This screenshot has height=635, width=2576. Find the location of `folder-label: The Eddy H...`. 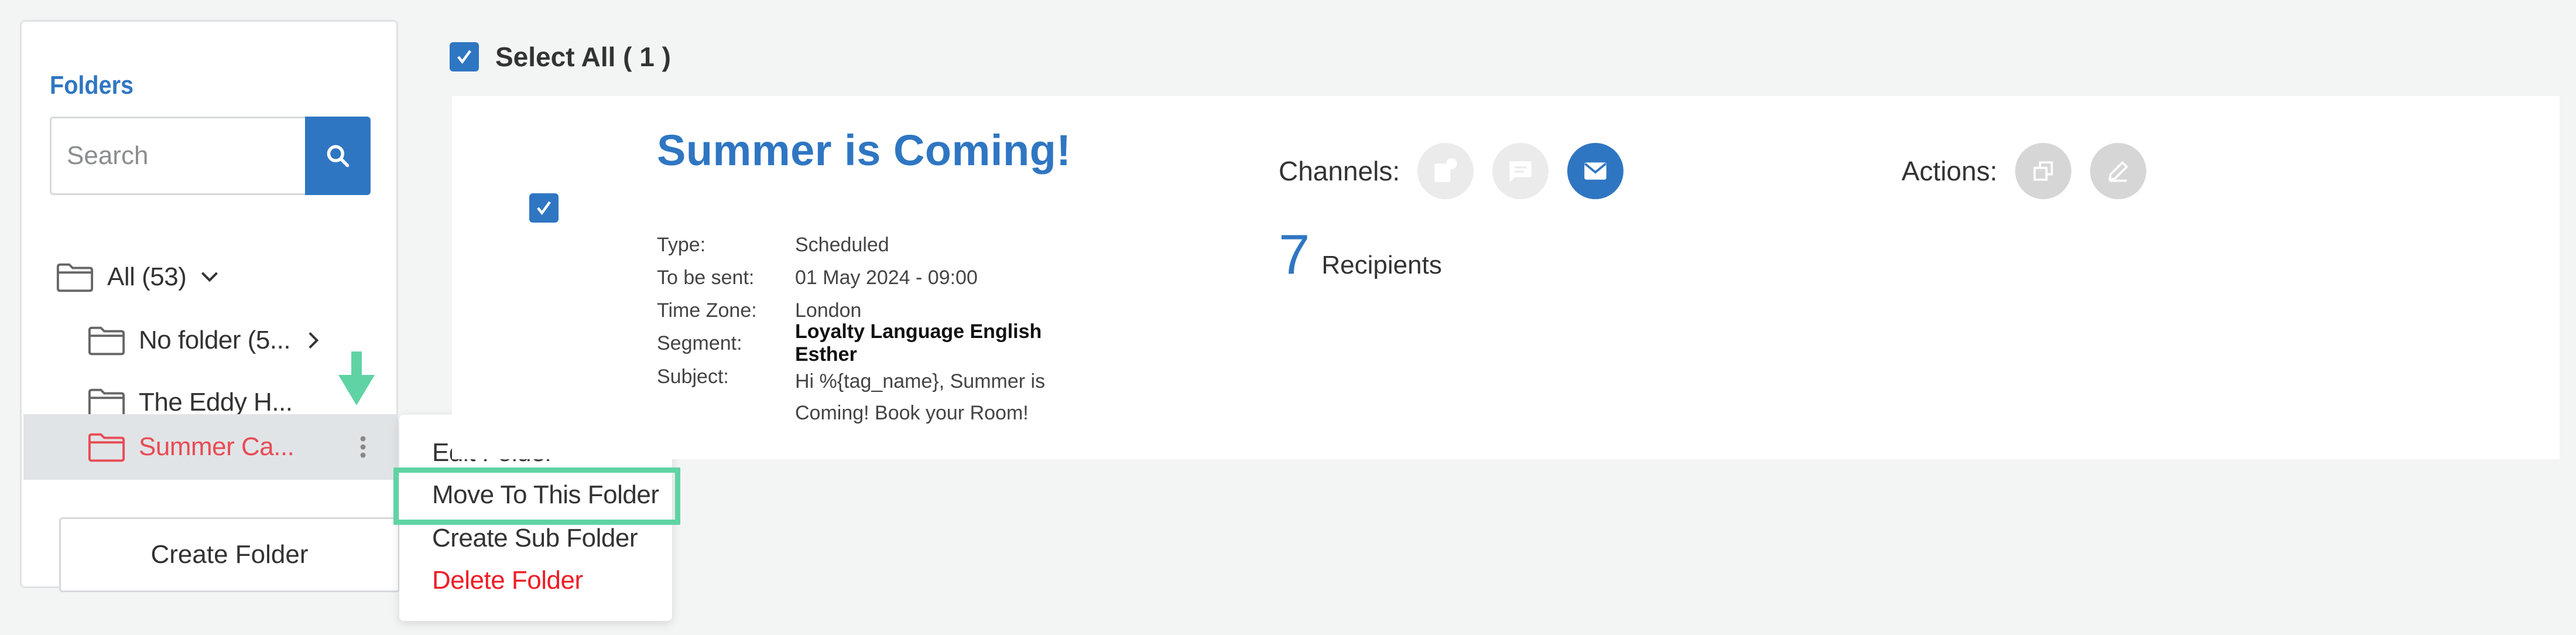

folder-label: The Eddy H... is located at coordinates (216, 402).